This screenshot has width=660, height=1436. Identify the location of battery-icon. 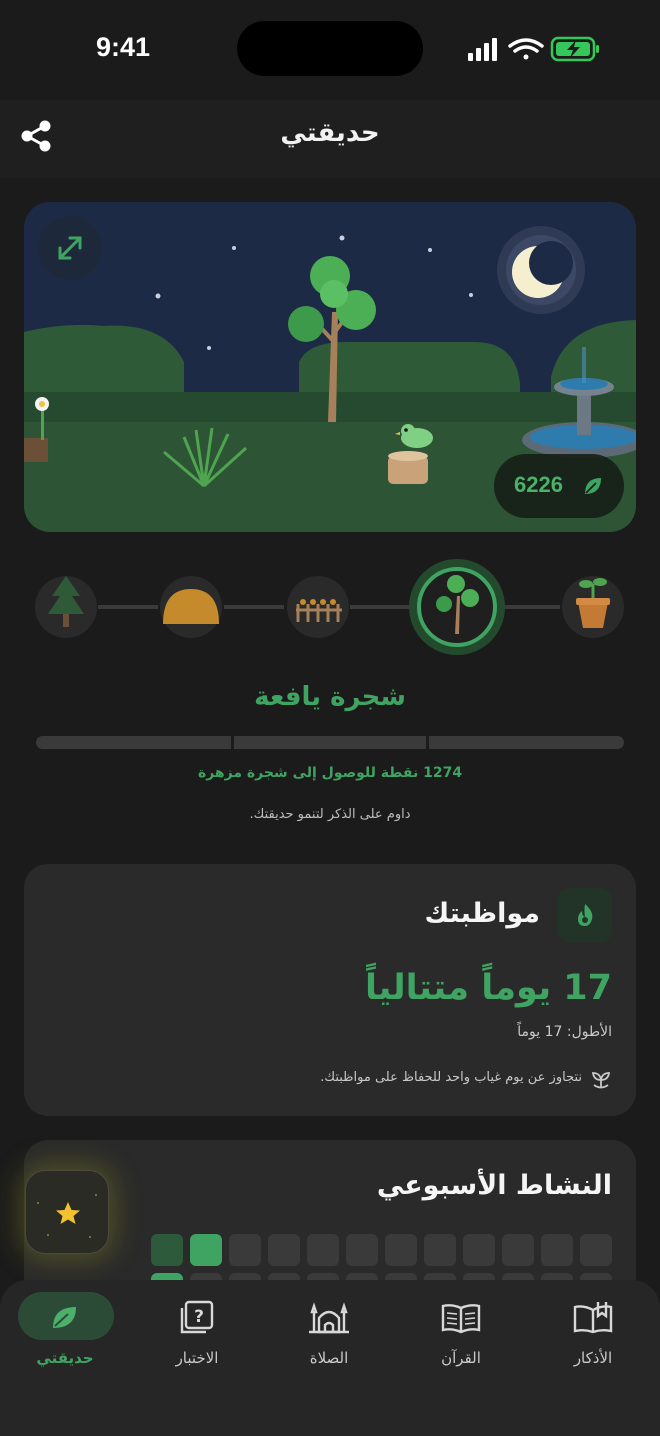
(574, 49).